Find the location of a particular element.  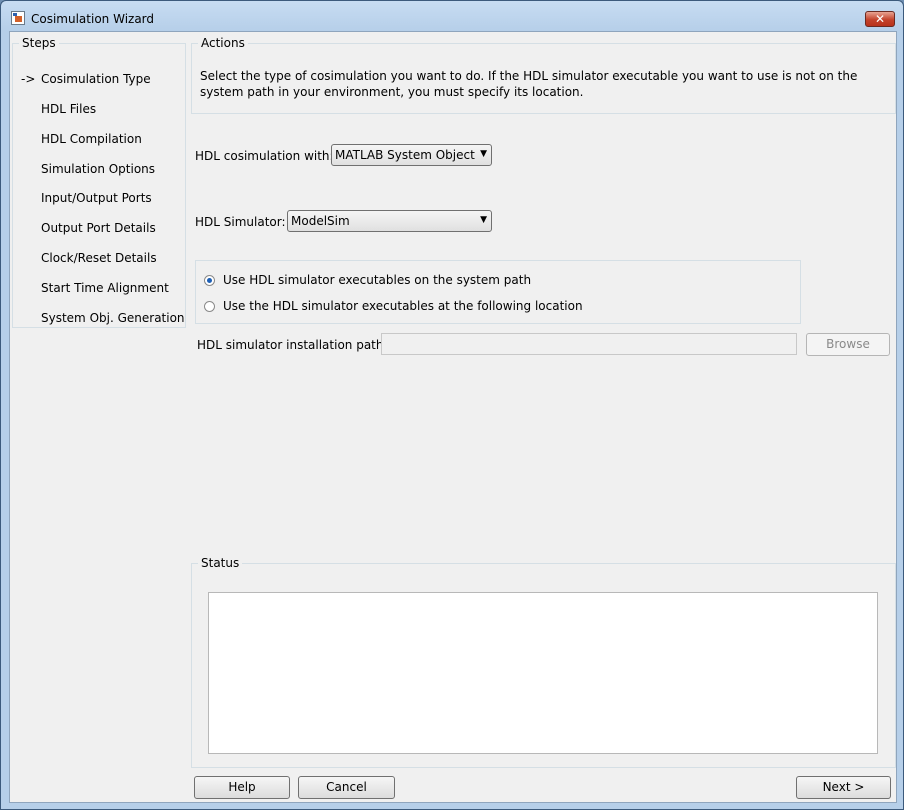

status-text-area is located at coordinates (543, 673).